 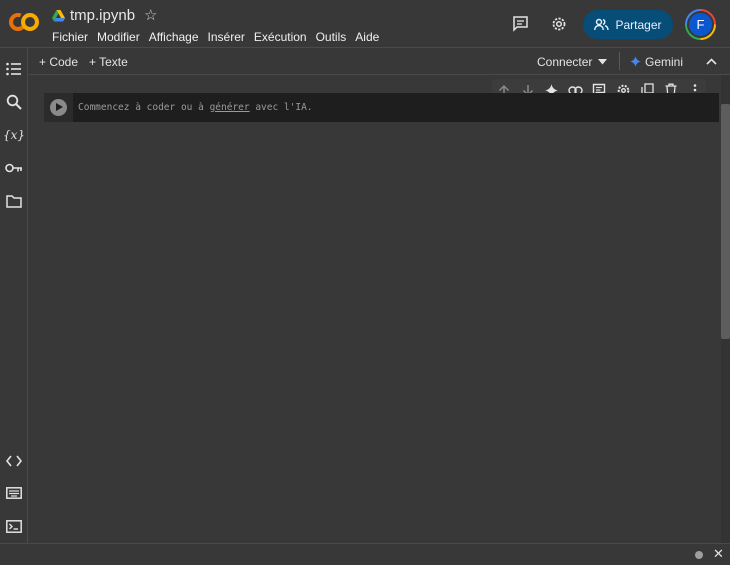 I want to click on google-drive-icon, so click(x=58, y=16).